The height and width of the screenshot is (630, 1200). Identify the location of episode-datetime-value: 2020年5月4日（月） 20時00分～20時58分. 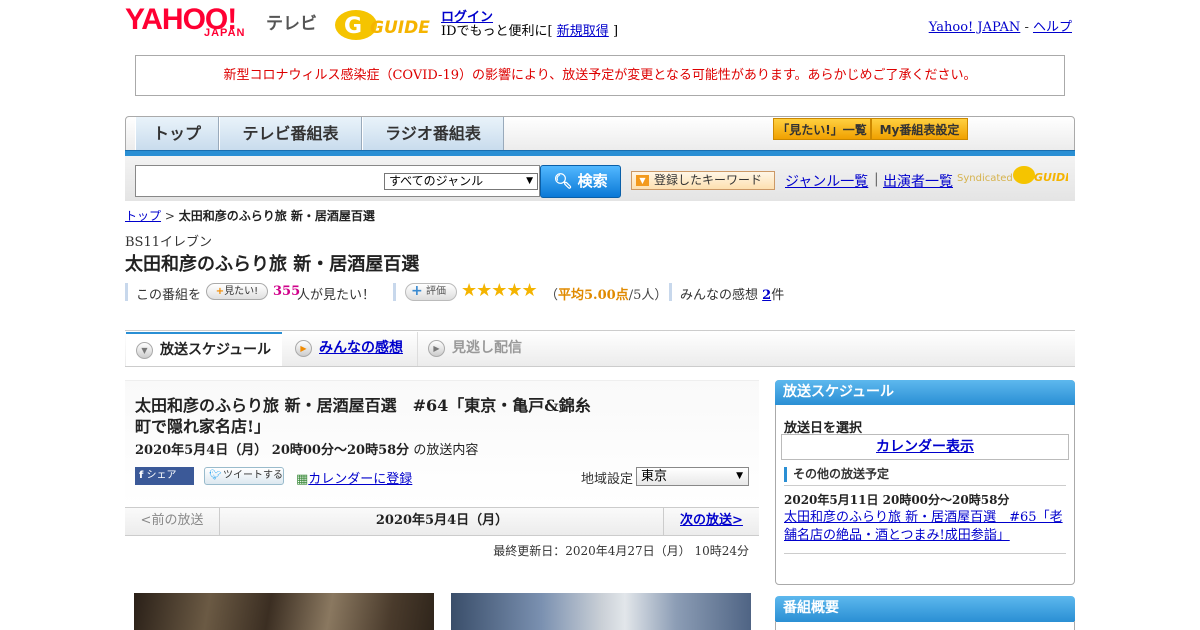
(272, 450).